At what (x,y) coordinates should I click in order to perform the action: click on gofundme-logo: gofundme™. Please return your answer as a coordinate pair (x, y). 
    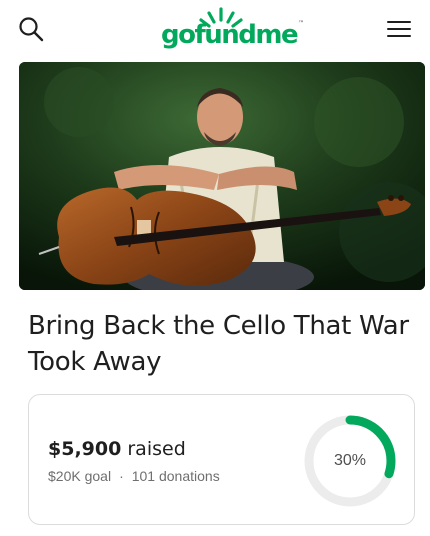
    Looking at the image, I should click on (232, 29).